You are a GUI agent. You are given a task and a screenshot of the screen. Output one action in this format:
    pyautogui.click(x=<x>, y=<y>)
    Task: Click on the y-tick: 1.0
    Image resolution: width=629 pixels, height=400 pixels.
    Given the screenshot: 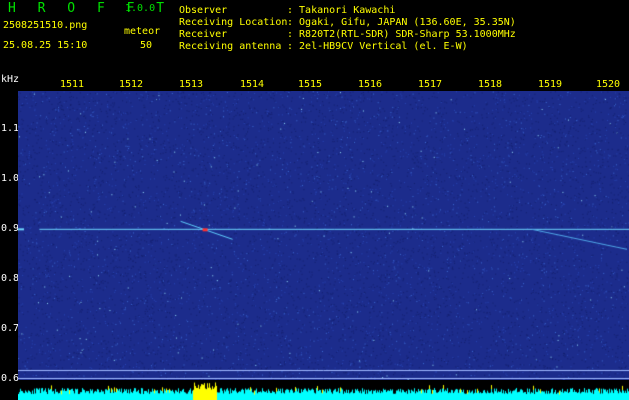 What is the action you would take?
    pyautogui.click(x=10, y=178)
    